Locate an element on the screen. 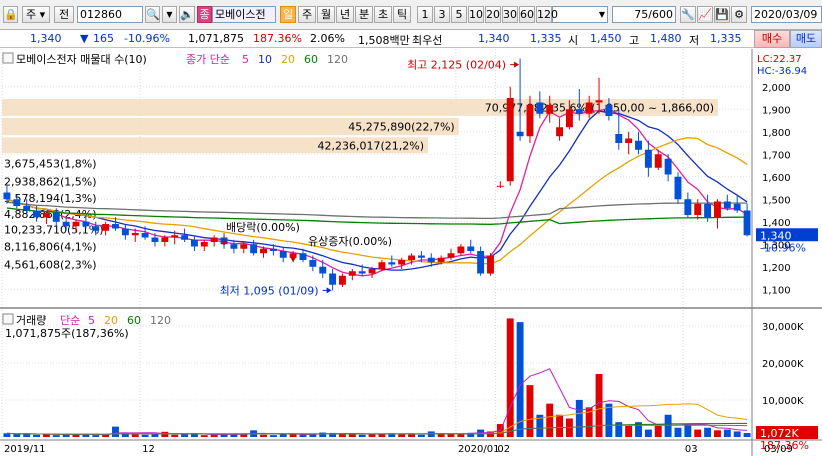 The image size is (822, 456). daily-tab: 일 is located at coordinates (288, 14).